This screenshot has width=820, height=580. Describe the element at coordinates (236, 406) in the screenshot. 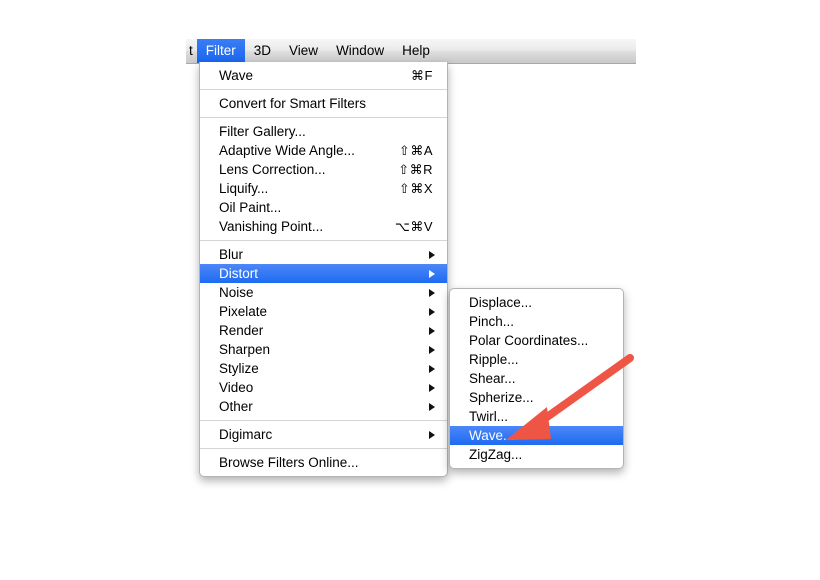

I see `menu-item-label: Other` at that location.